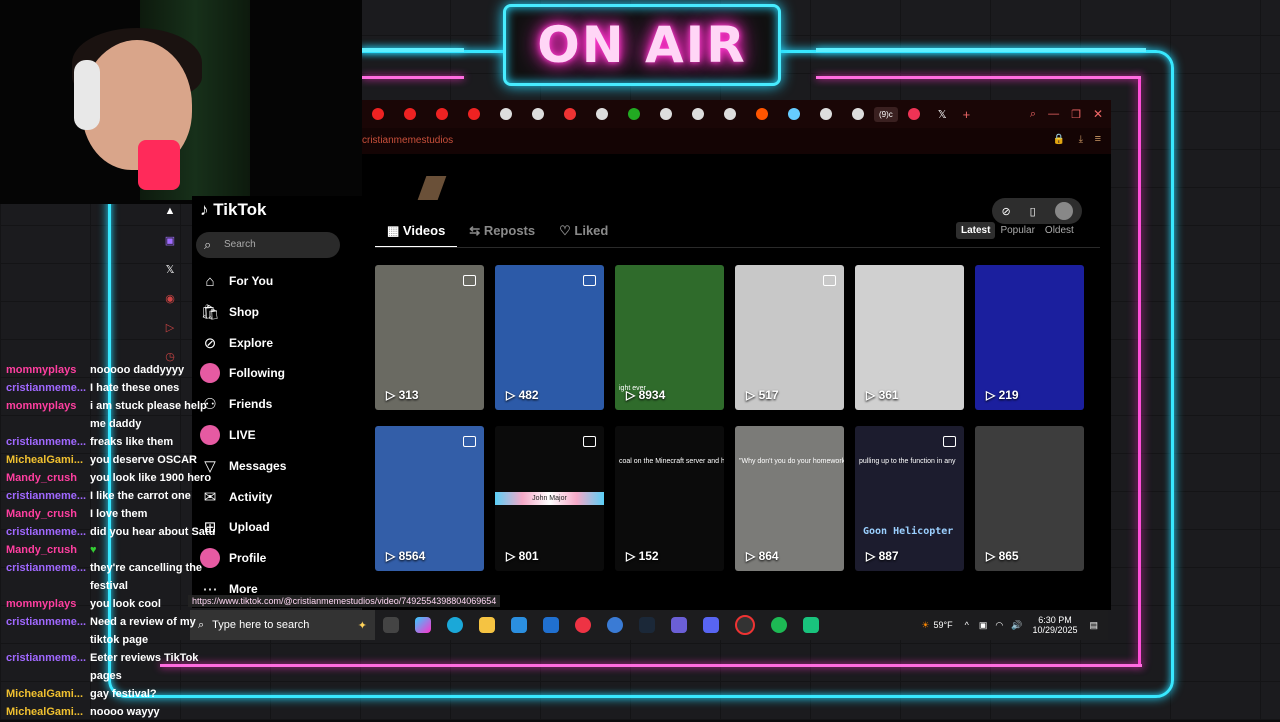 The height and width of the screenshot is (722, 1280). What do you see at coordinates (1008, 556) in the screenshot?
I see `view-count-number: 865` at bounding box center [1008, 556].